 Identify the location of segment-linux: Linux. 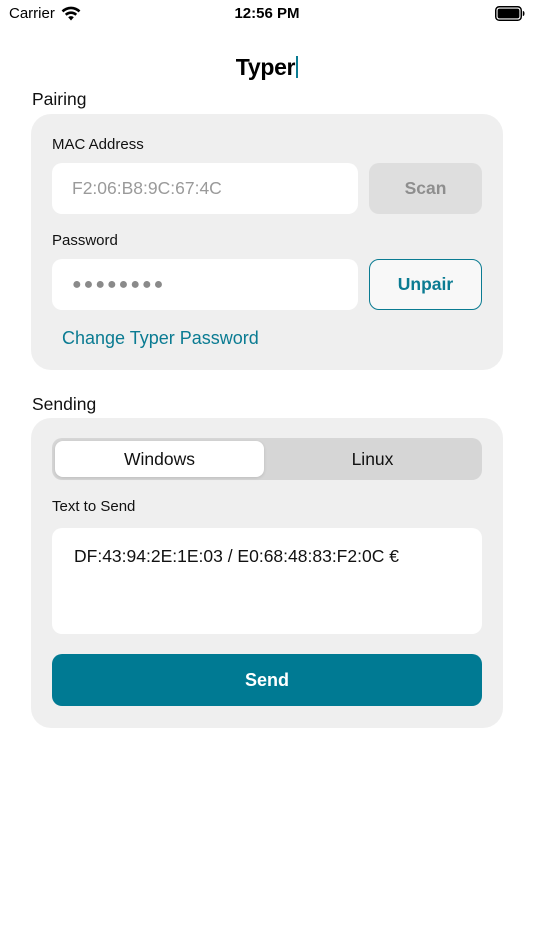
(372, 459).